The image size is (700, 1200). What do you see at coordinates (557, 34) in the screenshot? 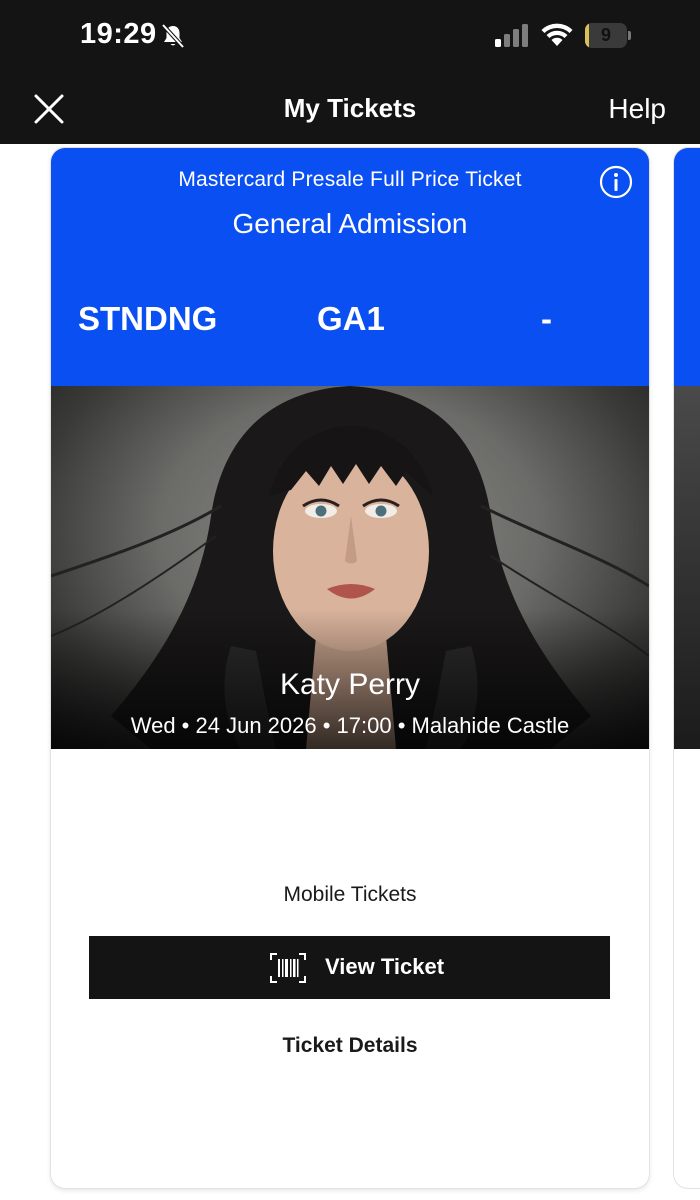
I see `wifi-icon` at bounding box center [557, 34].